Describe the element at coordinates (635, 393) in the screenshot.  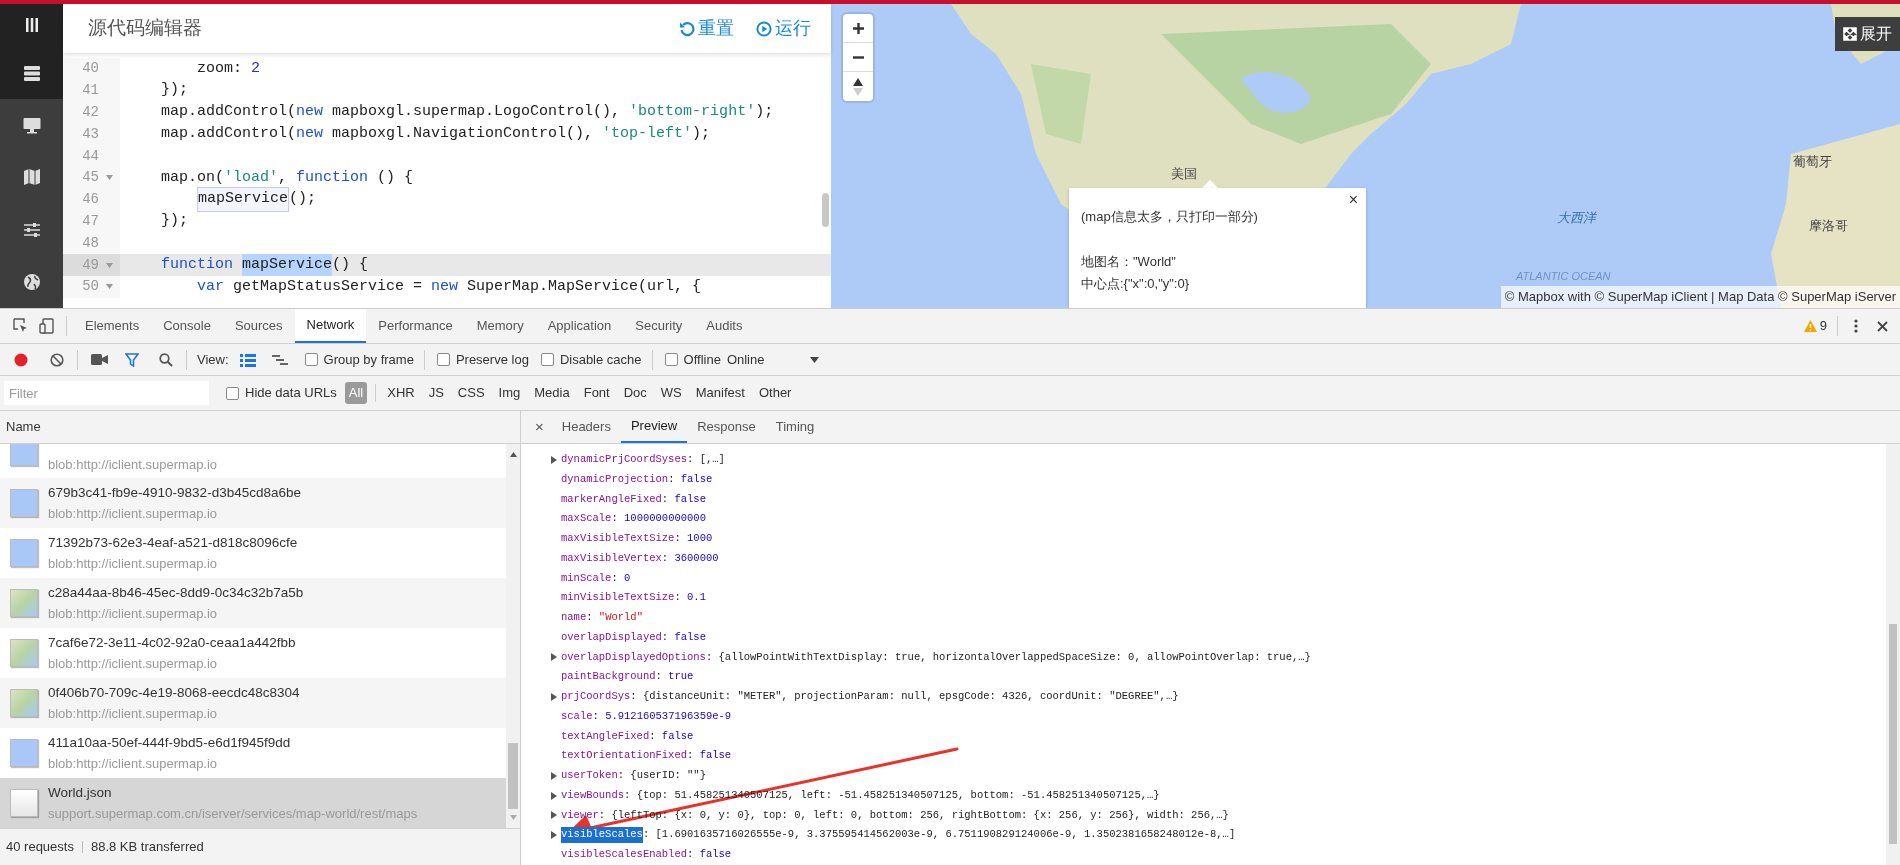
I see `resource-type-filter: Doc` at that location.